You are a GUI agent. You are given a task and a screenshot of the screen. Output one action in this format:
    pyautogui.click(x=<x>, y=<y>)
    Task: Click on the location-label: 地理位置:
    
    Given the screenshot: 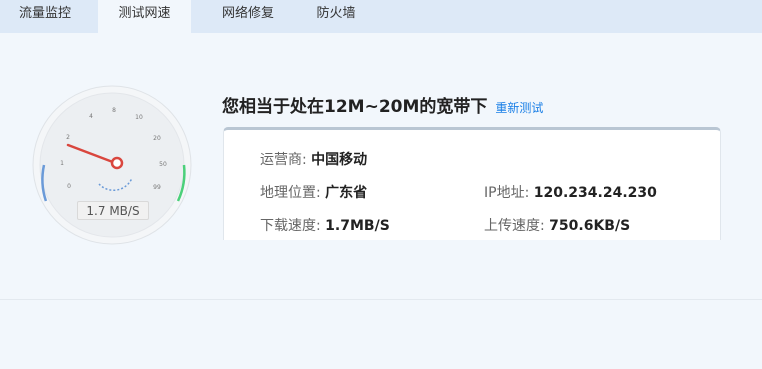 What is the action you would take?
    pyautogui.click(x=290, y=193)
    